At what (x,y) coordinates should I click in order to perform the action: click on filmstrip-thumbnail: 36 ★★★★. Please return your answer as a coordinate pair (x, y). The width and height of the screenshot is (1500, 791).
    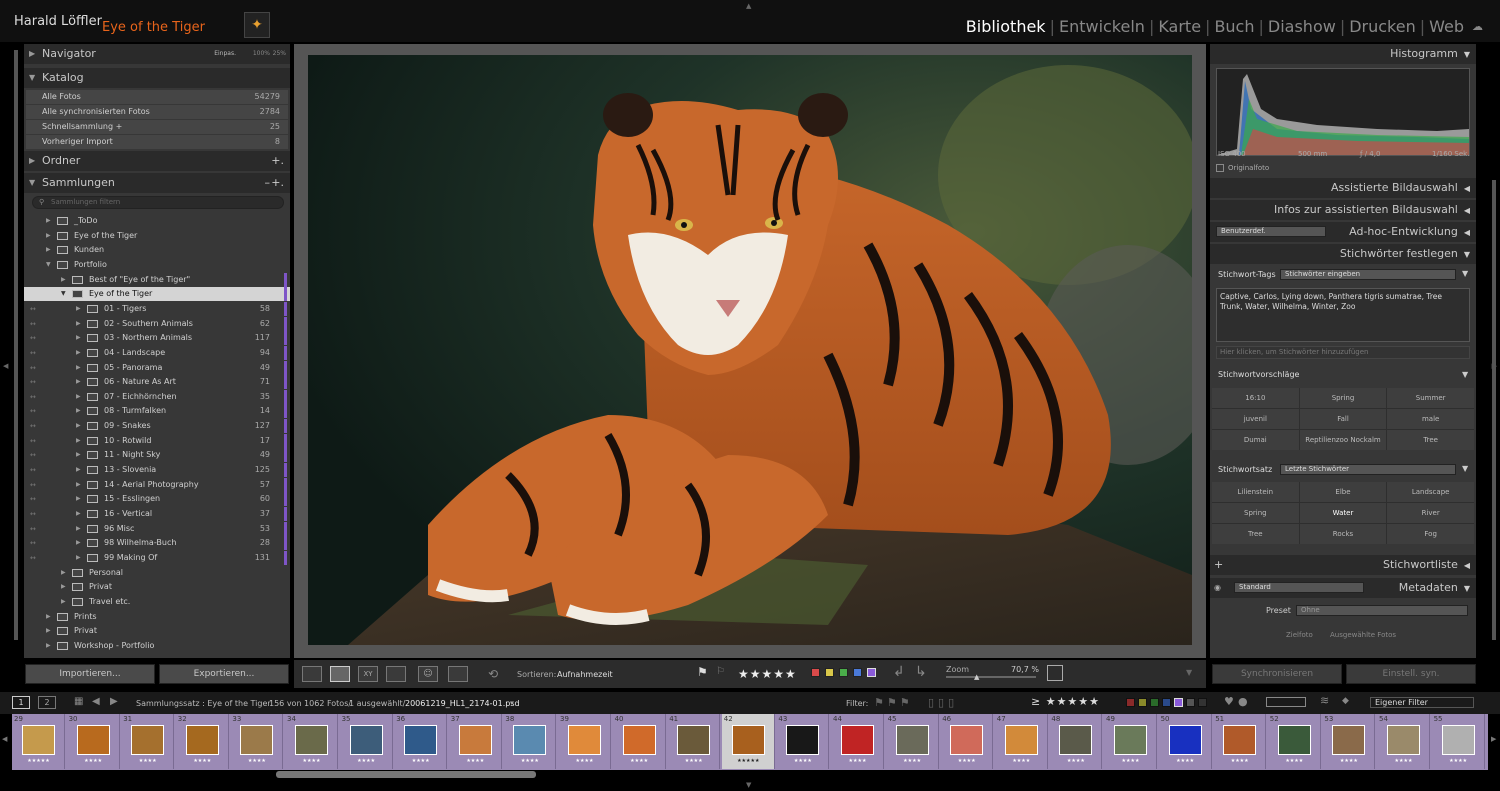
    Looking at the image, I should click on (421, 741).